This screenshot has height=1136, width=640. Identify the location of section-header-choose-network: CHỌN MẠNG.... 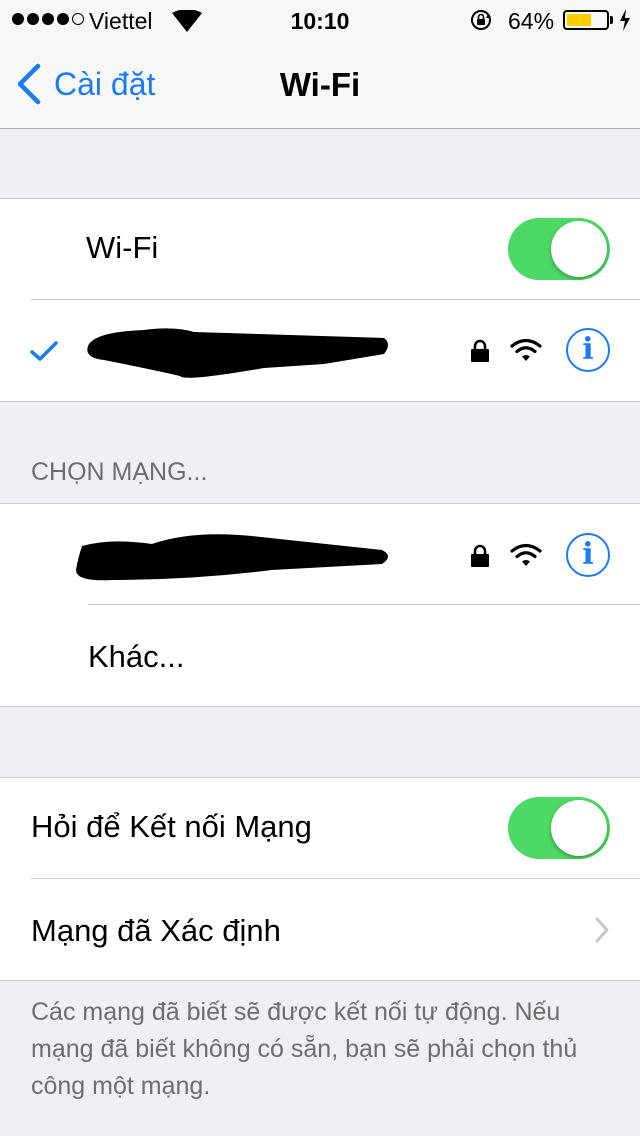
(119, 472).